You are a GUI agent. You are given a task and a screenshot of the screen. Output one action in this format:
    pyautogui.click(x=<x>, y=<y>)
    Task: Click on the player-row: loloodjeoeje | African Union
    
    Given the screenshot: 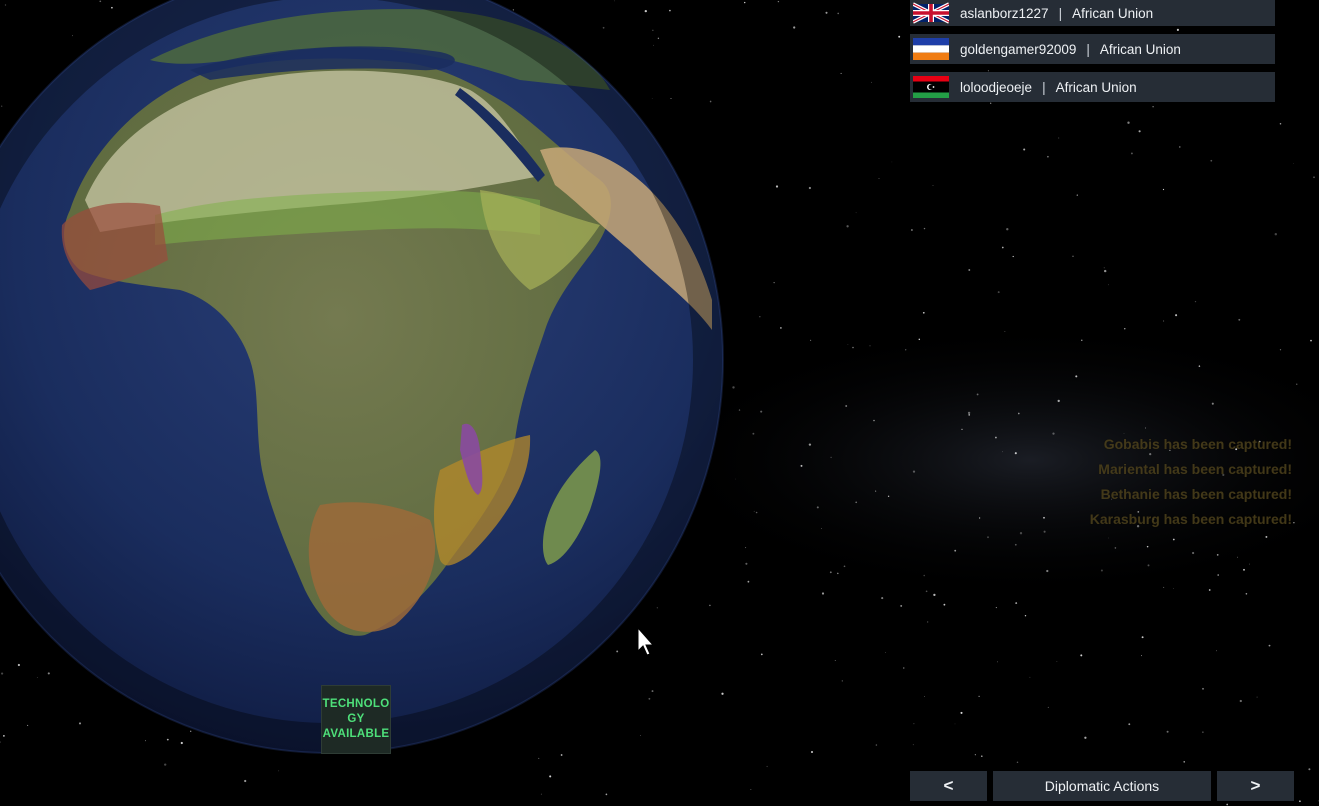 What is the action you would take?
    pyautogui.click(x=1092, y=87)
    